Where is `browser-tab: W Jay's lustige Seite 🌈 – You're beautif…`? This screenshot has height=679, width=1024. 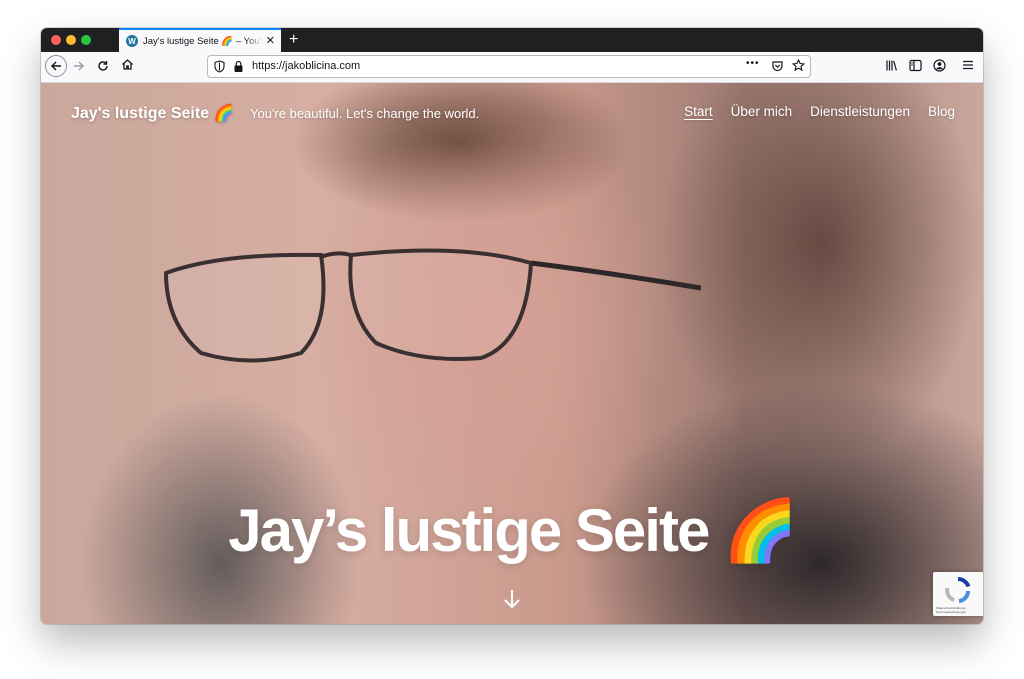 browser-tab: W Jay's lustige Seite 🌈 – You're beautif… is located at coordinates (200, 40).